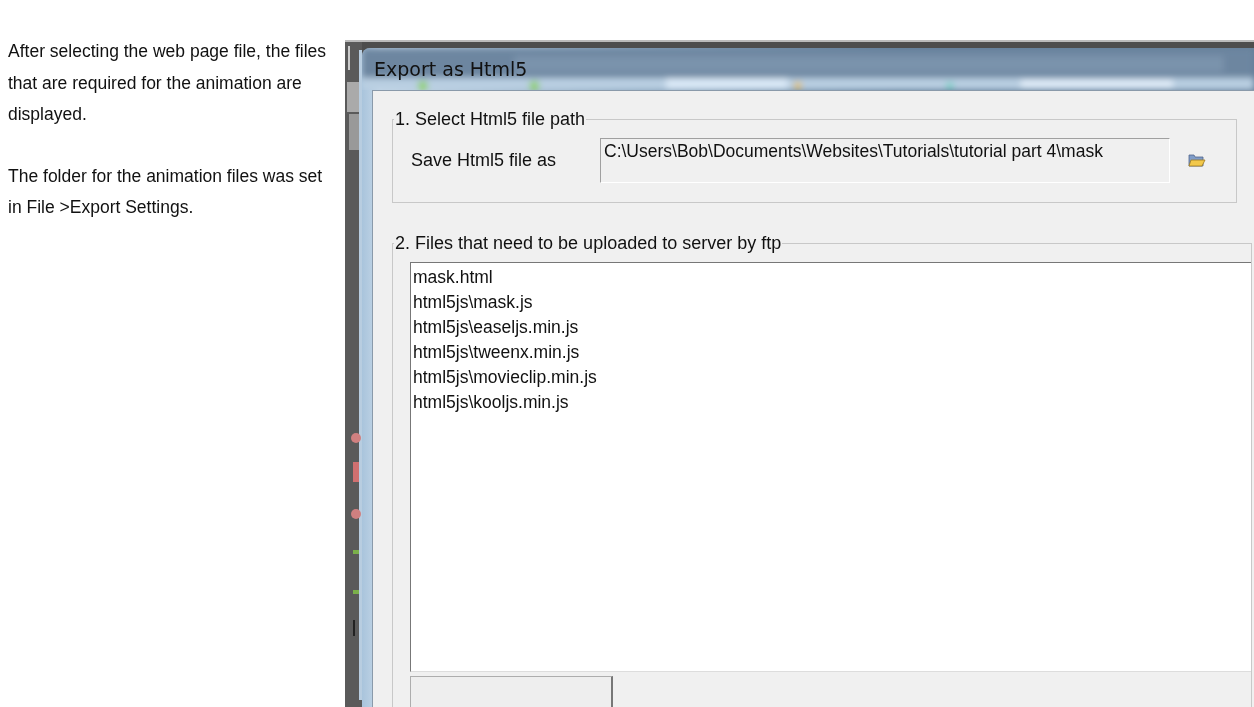 Image resolution: width=1254 pixels, height=707 pixels. What do you see at coordinates (491, 402) in the screenshot?
I see `file-item: html5js\kooljs.min.js` at bounding box center [491, 402].